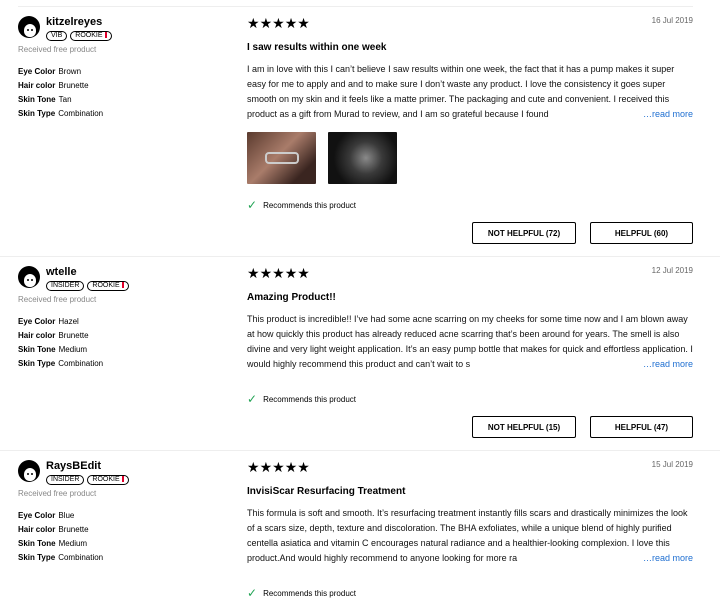 The image size is (720, 609). Describe the element at coordinates (326, 491) in the screenshot. I see `review-title: InvisiScar Resurfacing Treatment` at that location.